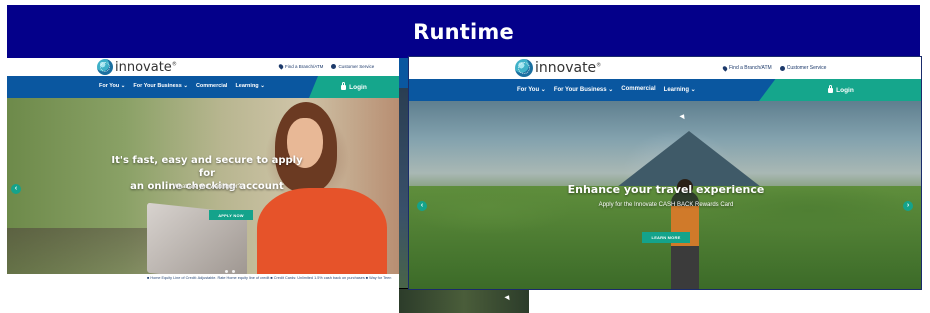 Image resolution: width=930 pixels, height=313 pixels. Describe the element at coordinates (464, 300) in the screenshot. I see `background-window-footer` at that location.